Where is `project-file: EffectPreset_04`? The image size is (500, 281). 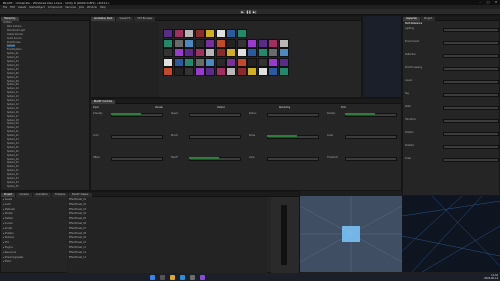 project-file: EffectPreset_04 is located at coordinates (77, 214).